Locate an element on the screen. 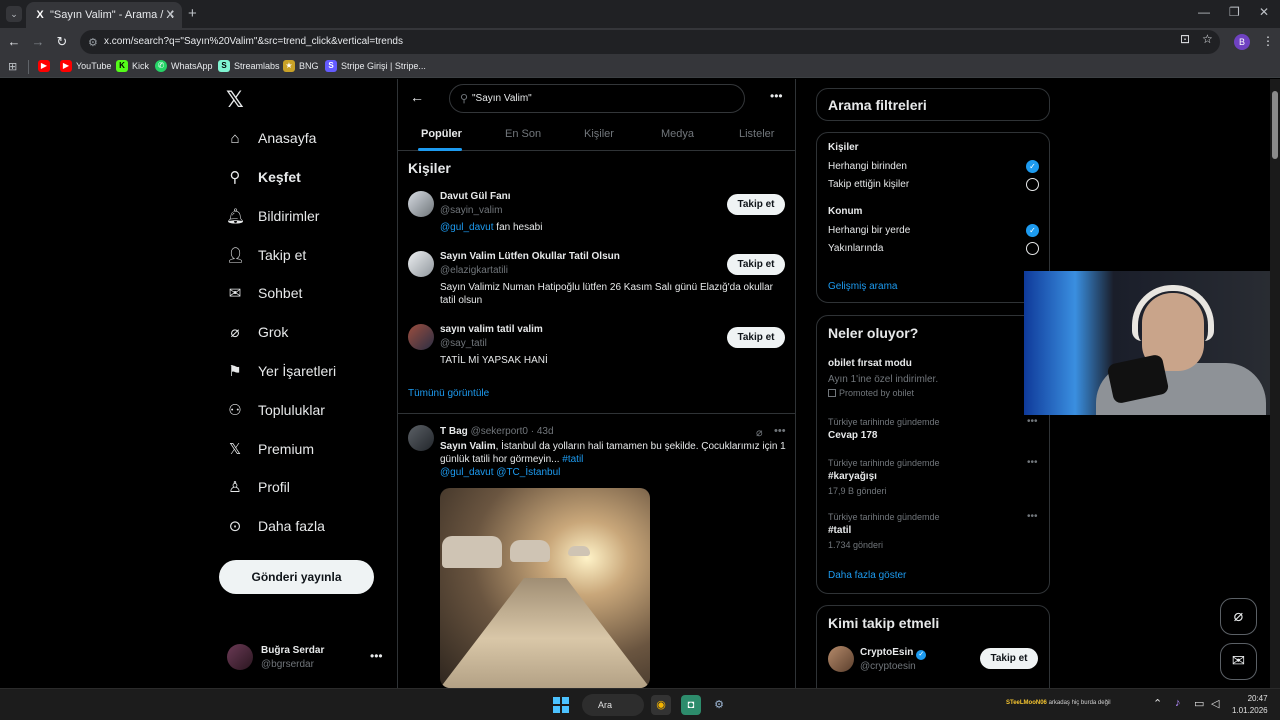  apps-grid-icon: ⊞ is located at coordinates (12, 66).